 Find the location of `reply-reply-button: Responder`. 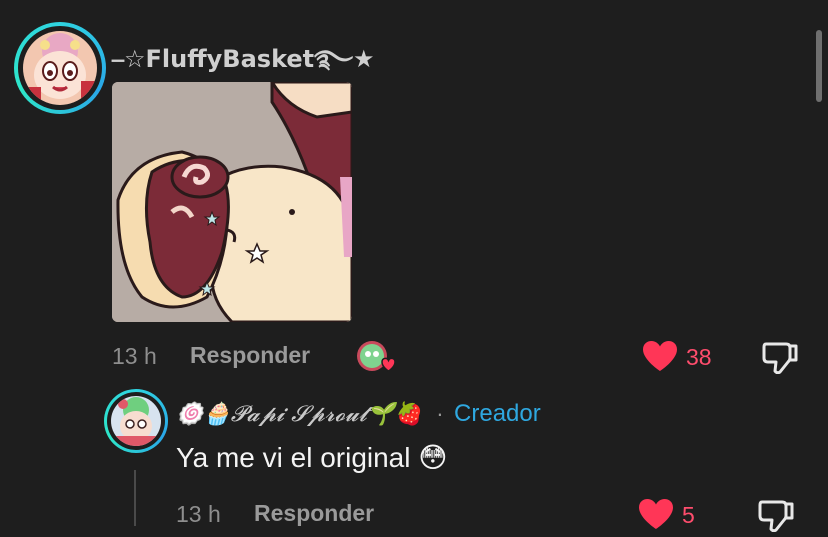

reply-reply-button: Responder is located at coordinates (314, 513).